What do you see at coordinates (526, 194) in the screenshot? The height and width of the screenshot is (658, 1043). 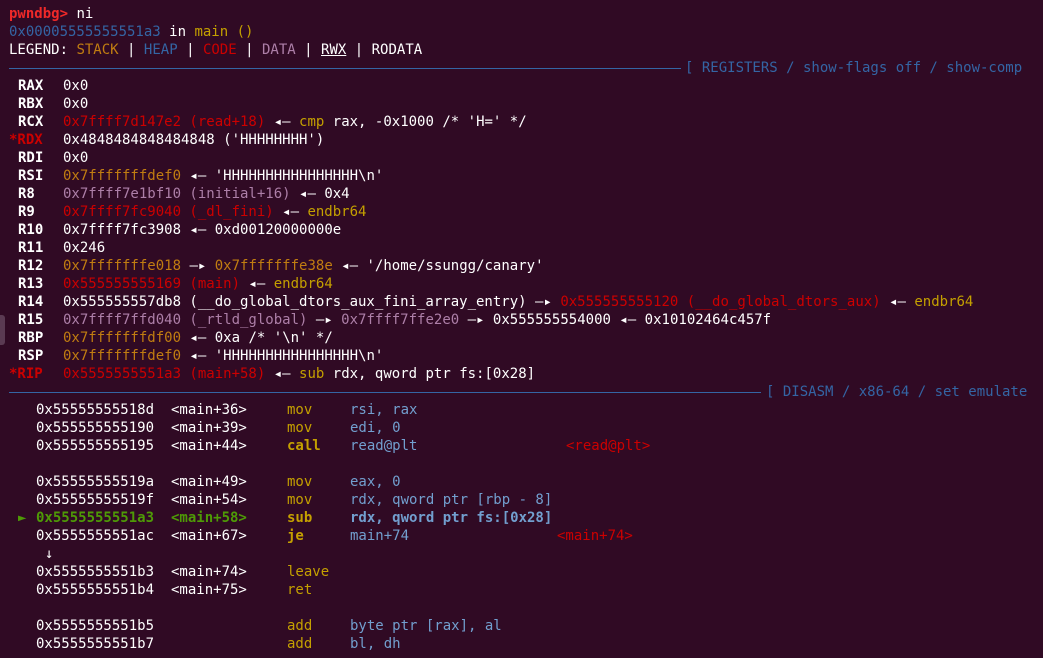 I see `register-r8: R8 0x7ffff7e1bf10 (initial+16) ◂— 0x4` at bounding box center [526, 194].